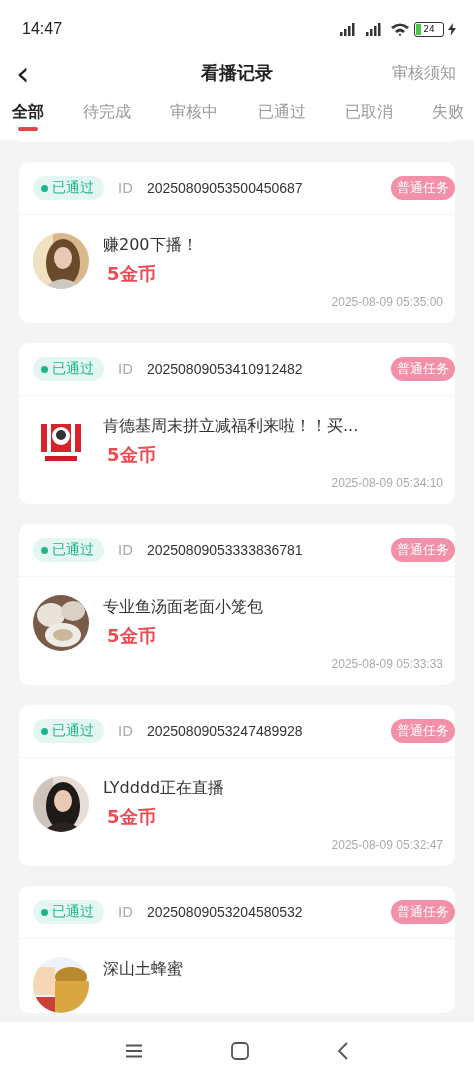  What do you see at coordinates (447, 114) in the screenshot?
I see `filter-tab: 失败` at bounding box center [447, 114].